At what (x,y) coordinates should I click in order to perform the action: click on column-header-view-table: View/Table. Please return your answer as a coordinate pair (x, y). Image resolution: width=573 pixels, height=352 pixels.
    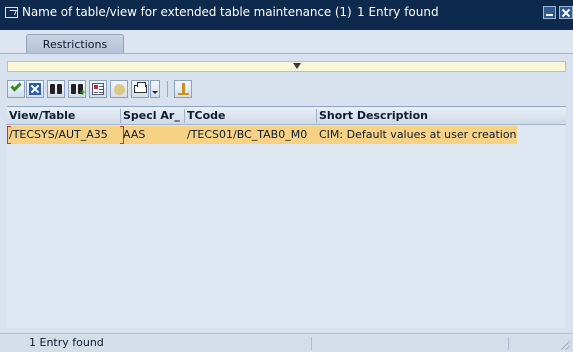
    Looking at the image, I should click on (63, 116).